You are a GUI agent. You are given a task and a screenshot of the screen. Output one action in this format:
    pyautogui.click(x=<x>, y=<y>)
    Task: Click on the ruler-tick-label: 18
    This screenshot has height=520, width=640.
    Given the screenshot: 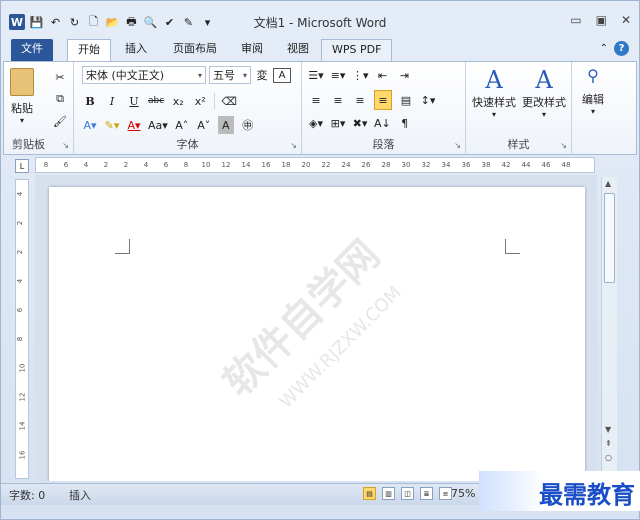 What is the action you would take?
    pyautogui.click(x=286, y=165)
    